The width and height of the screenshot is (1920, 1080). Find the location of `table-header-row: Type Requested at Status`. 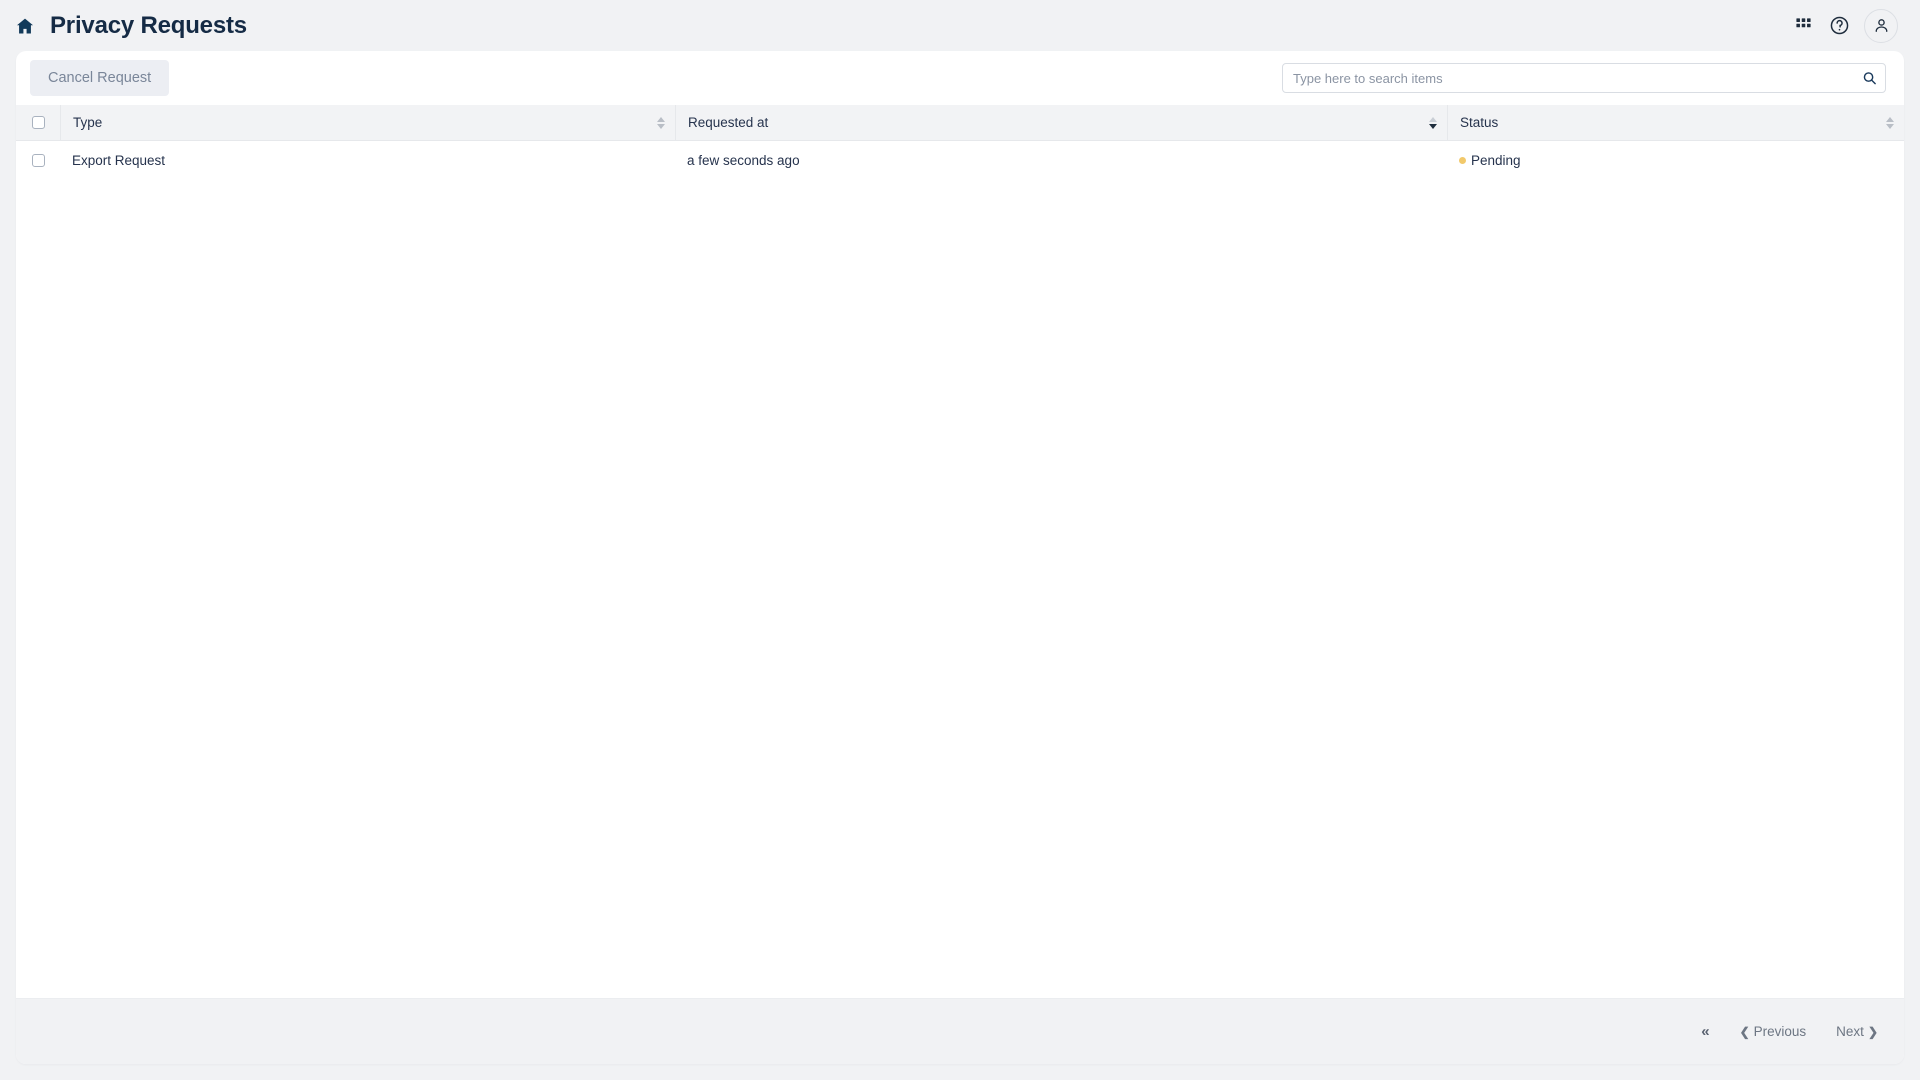

table-header-row: Type Requested at Status is located at coordinates (960, 123).